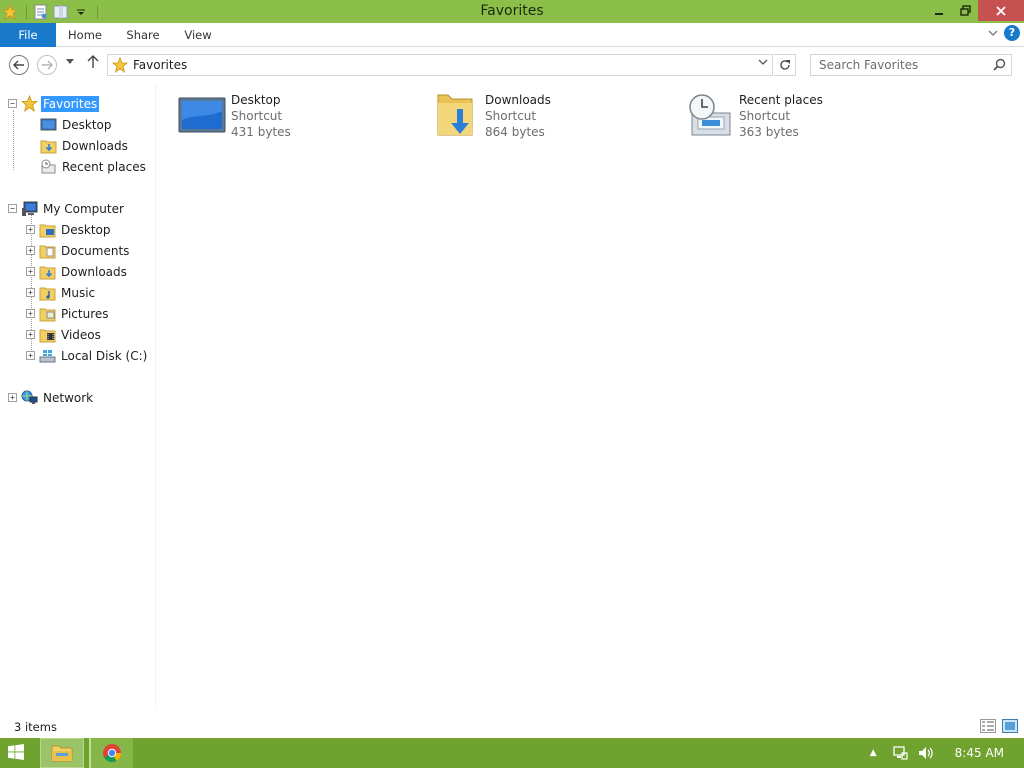 The height and width of the screenshot is (768, 1024). Describe the element at coordinates (512, 753) in the screenshot. I see `taskbar: ▲ 8:45 AM` at that location.